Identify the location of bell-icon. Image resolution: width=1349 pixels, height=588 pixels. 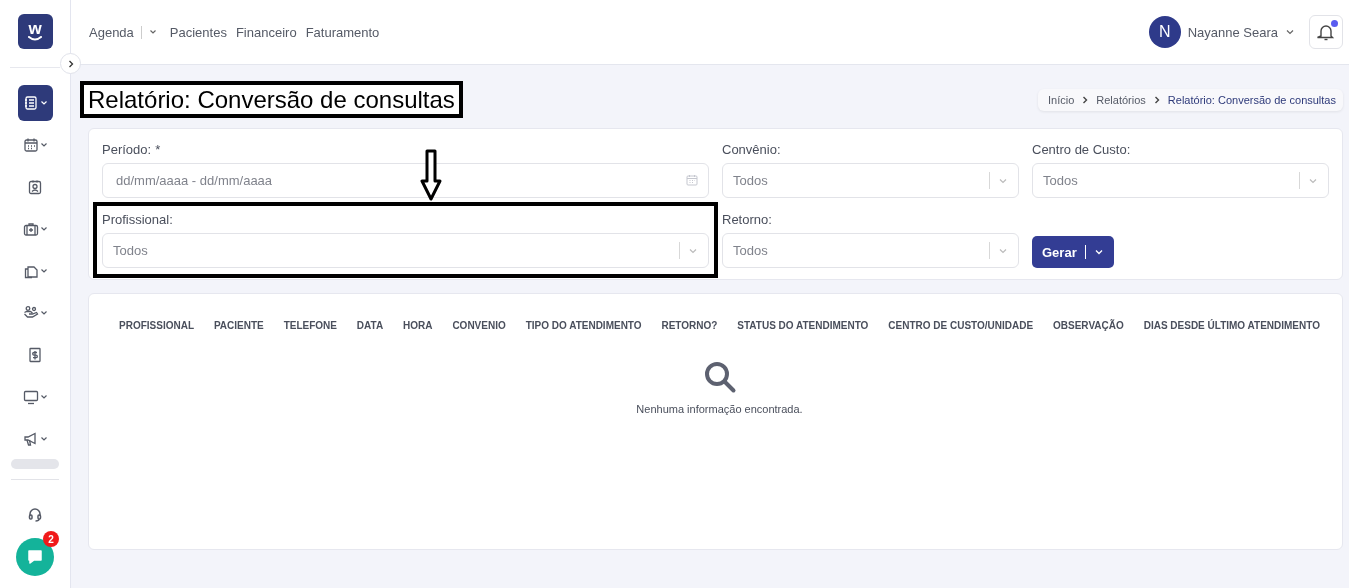
(1326, 32).